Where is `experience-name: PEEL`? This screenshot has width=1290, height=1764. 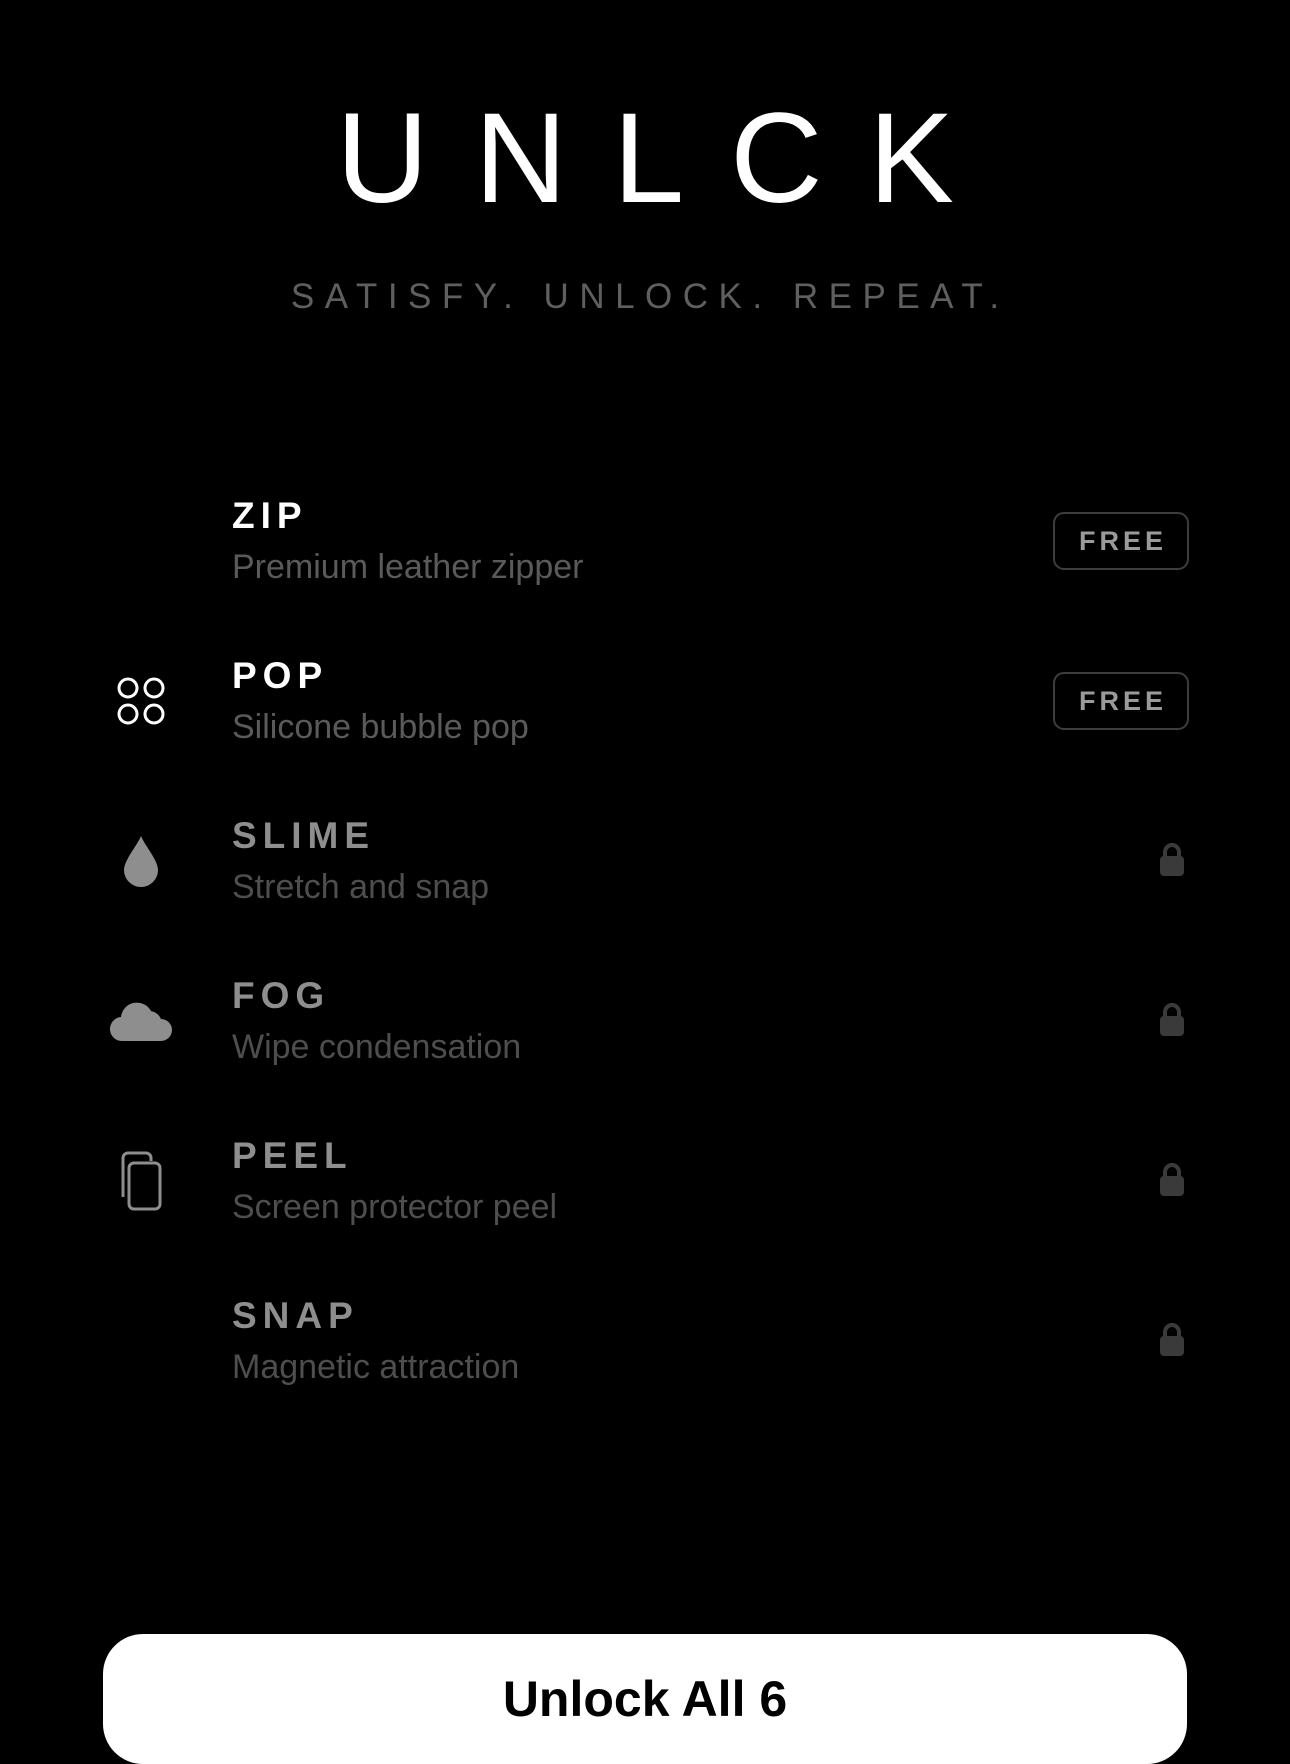
experience-name: PEEL is located at coordinates (292, 1155).